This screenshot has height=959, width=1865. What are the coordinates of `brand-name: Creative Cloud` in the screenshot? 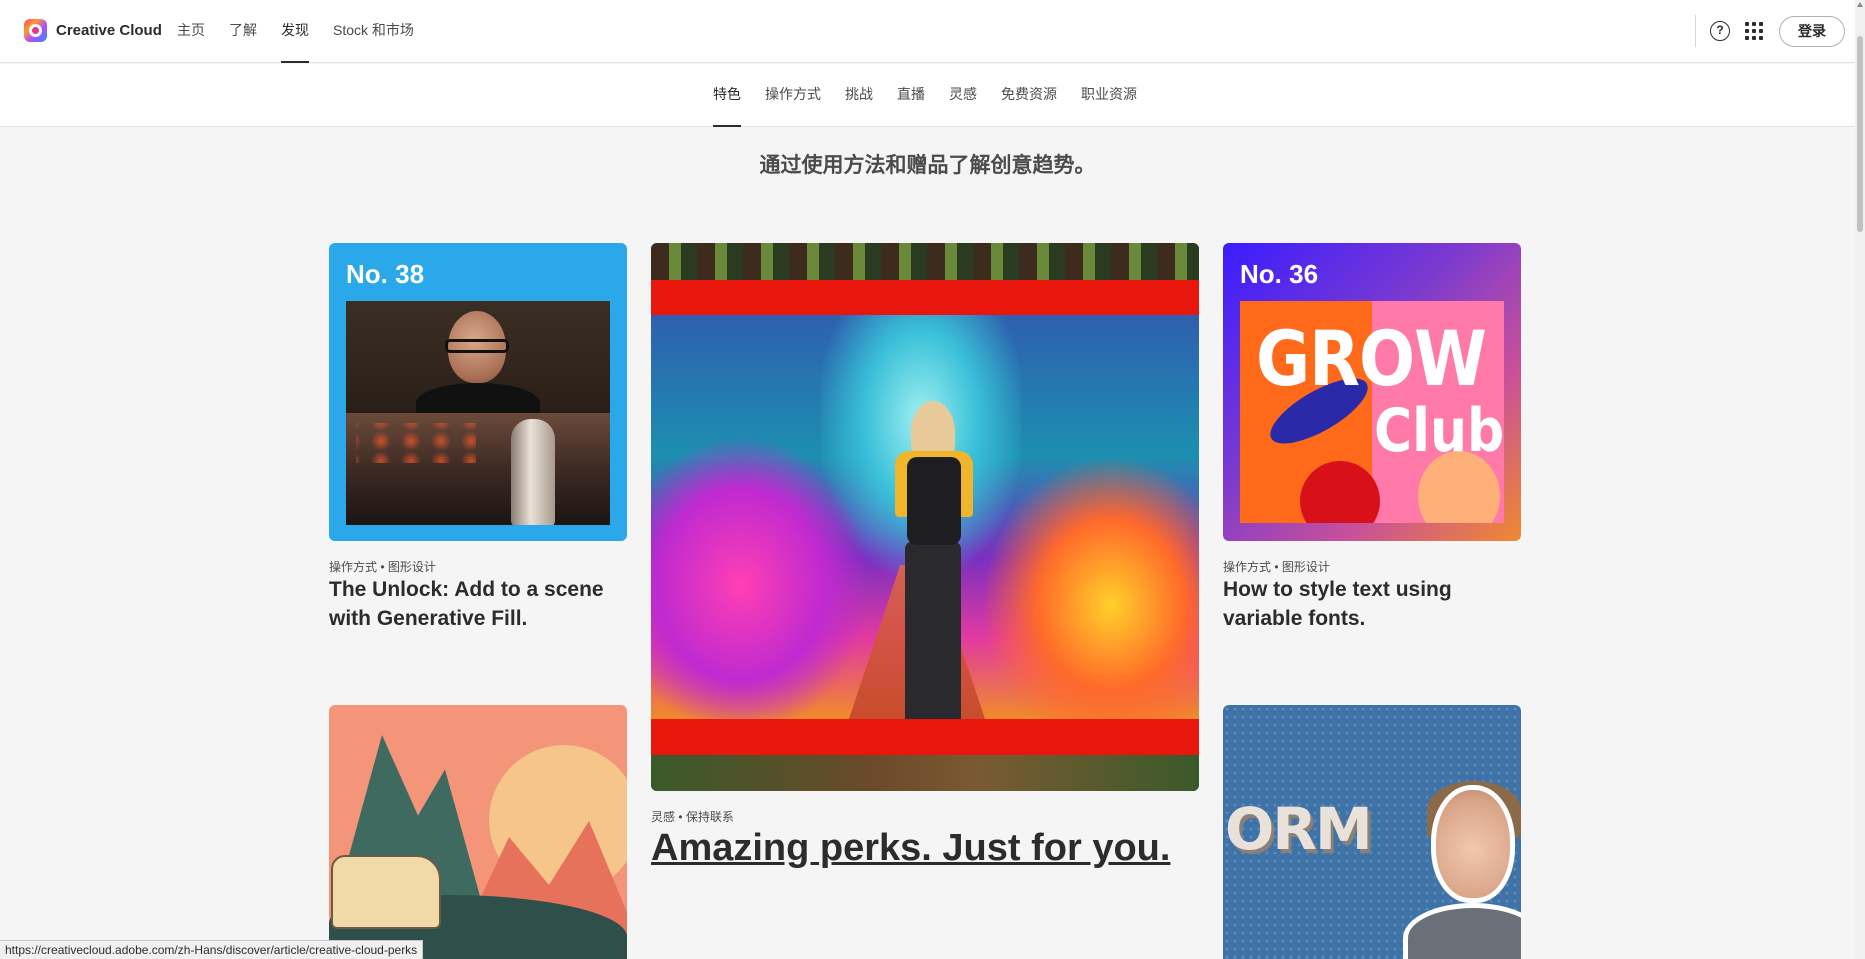 It's located at (109, 30).